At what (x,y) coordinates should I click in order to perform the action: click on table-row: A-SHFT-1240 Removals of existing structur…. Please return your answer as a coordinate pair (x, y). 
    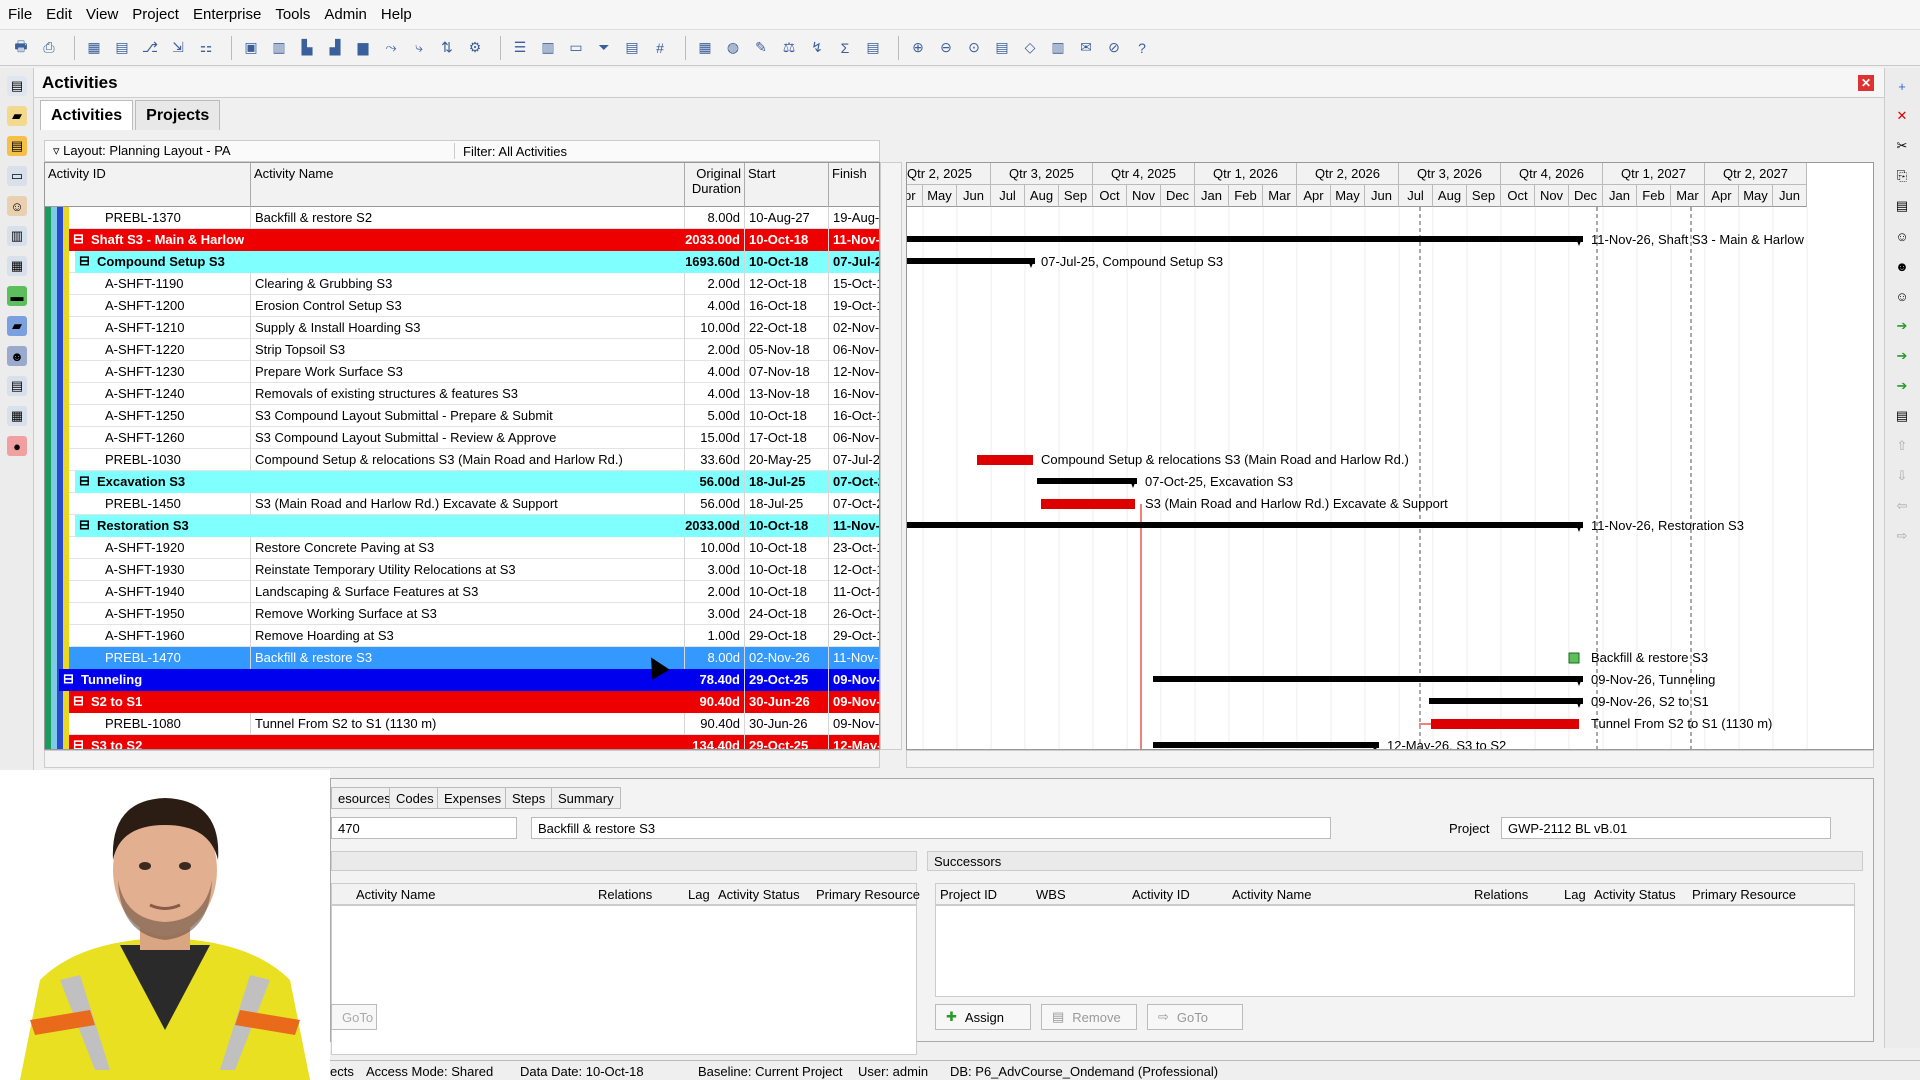
    Looking at the image, I should click on (462, 394).